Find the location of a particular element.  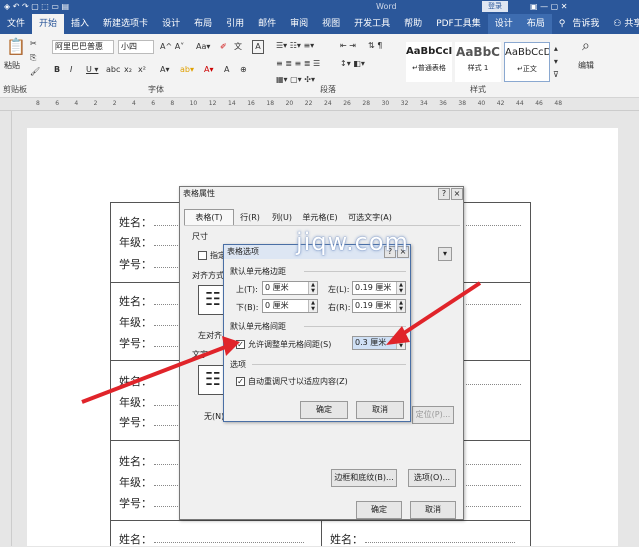

arrow-right-head is located at coordinates (398, 335).